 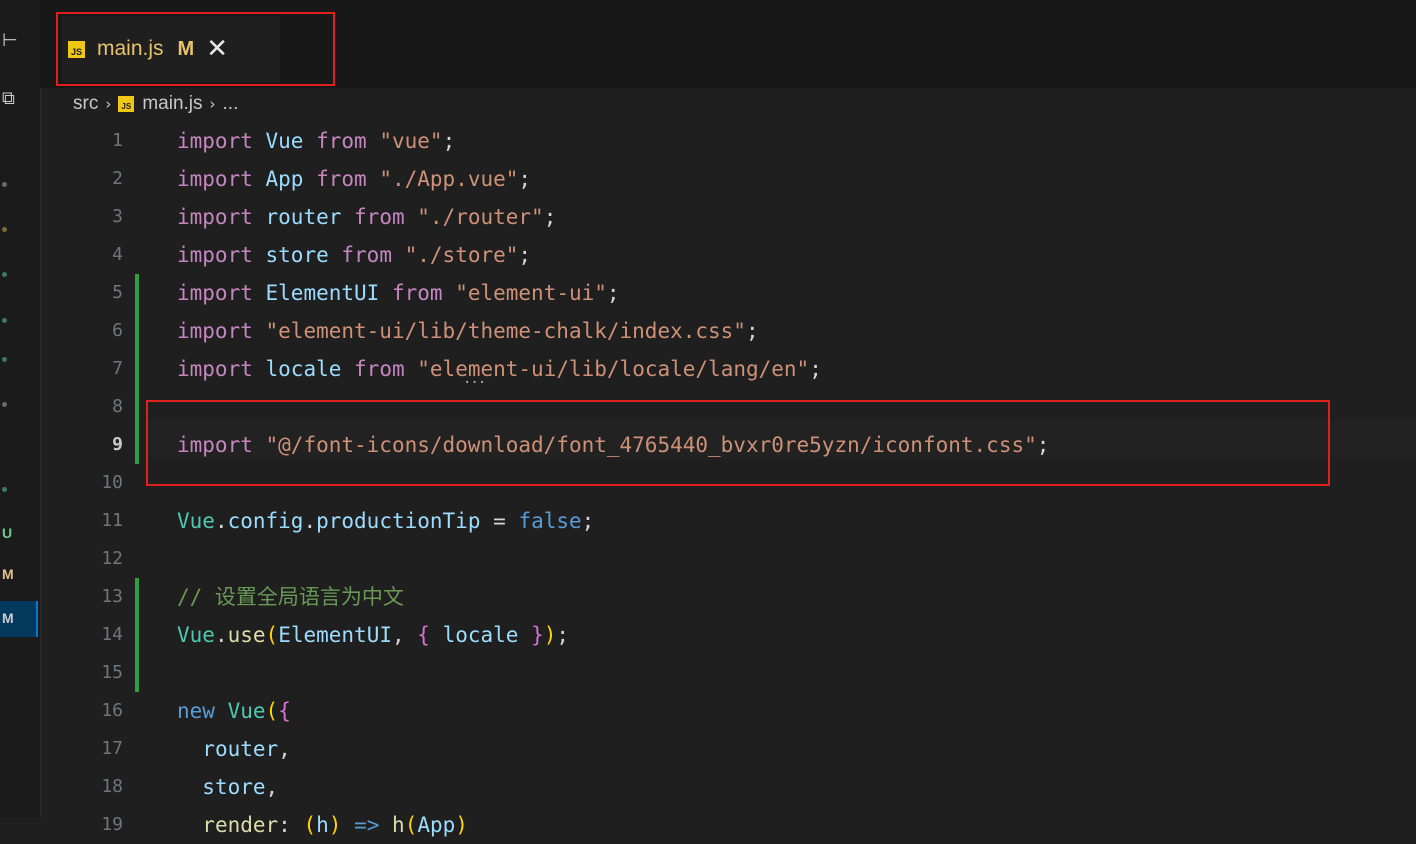 What do you see at coordinates (728, 711) in the screenshot?
I see `code-line: 16 new Vue({` at bounding box center [728, 711].